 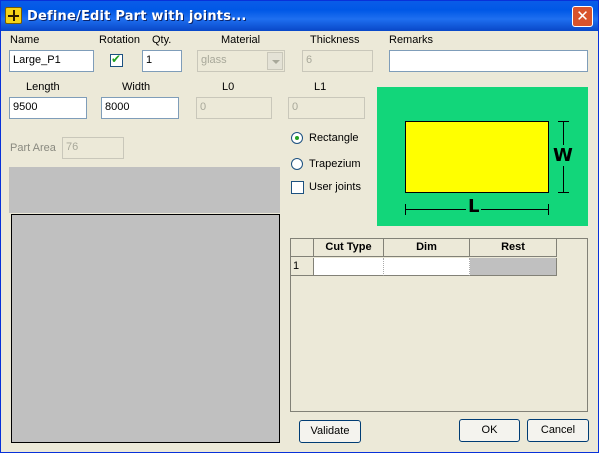 What do you see at coordinates (337, 61) in the screenshot?
I see `thickness-input: 6` at bounding box center [337, 61].